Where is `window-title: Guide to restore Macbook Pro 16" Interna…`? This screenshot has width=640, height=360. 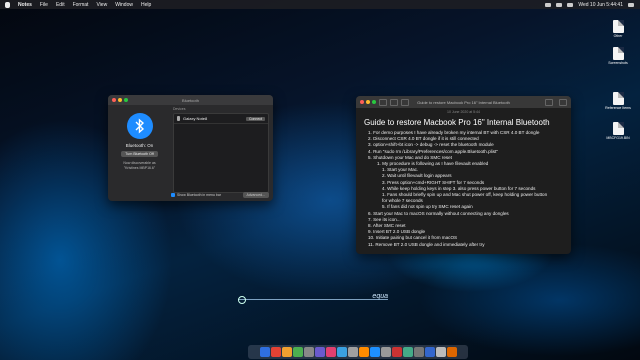
window-title: Guide to restore Macbook Pro 16" Interna… is located at coordinates (463, 102).